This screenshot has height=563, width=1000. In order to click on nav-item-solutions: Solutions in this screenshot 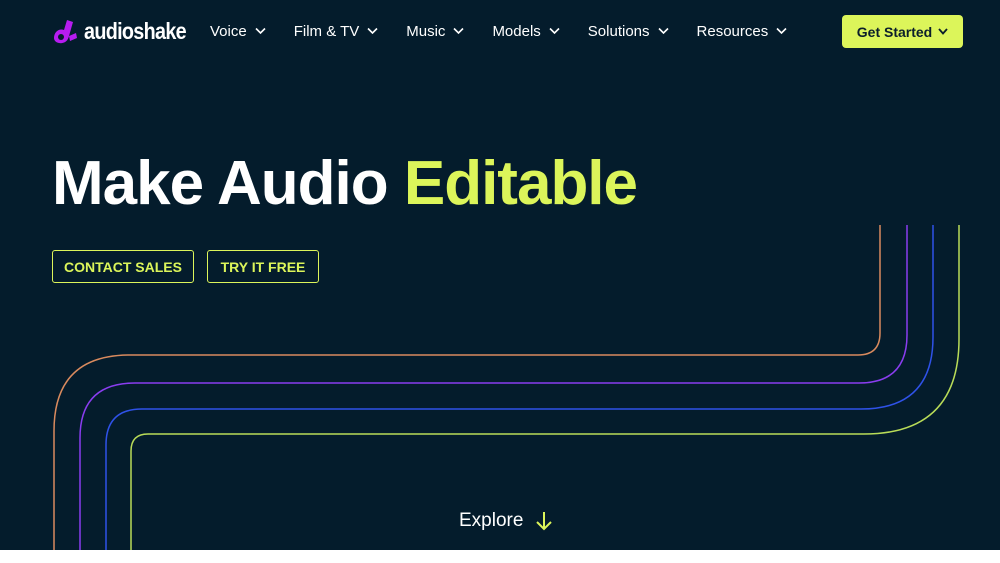, I will do `click(628, 31)`.